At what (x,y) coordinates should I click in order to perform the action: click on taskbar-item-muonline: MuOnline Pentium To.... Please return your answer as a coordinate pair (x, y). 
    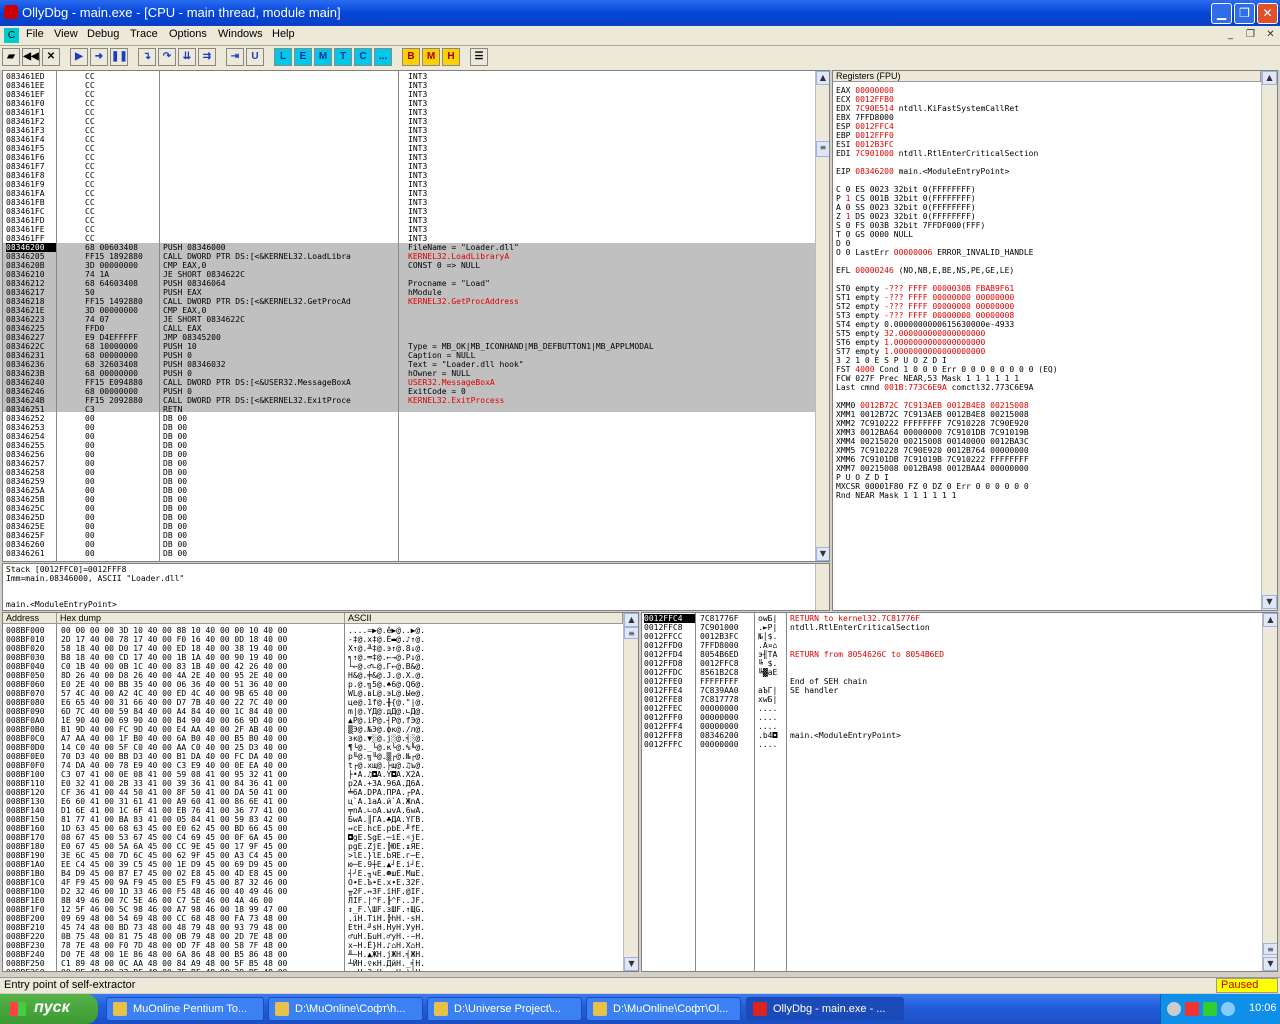
    Looking at the image, I should click on (185, 1009).